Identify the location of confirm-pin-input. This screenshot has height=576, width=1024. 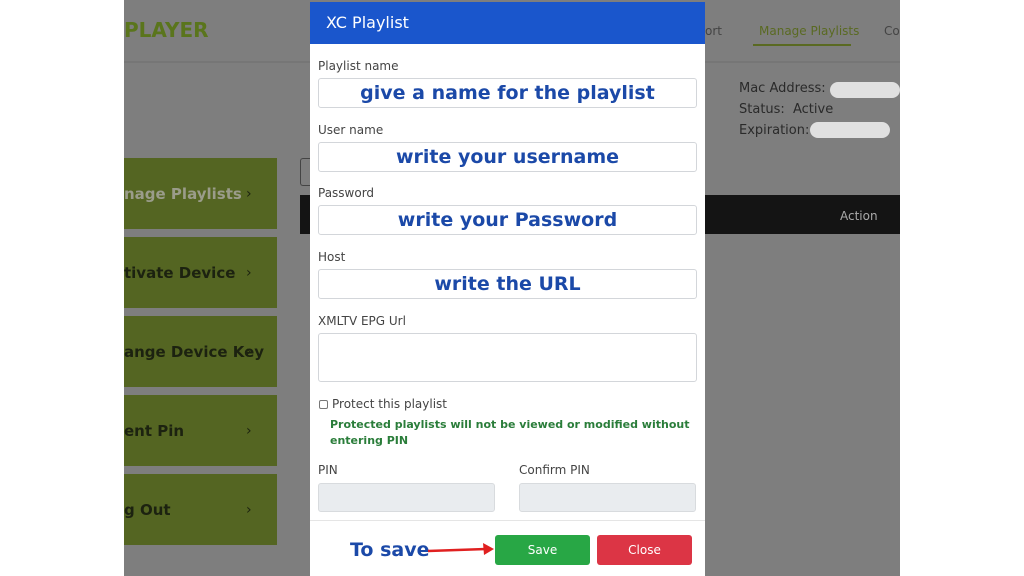
(607, 497).